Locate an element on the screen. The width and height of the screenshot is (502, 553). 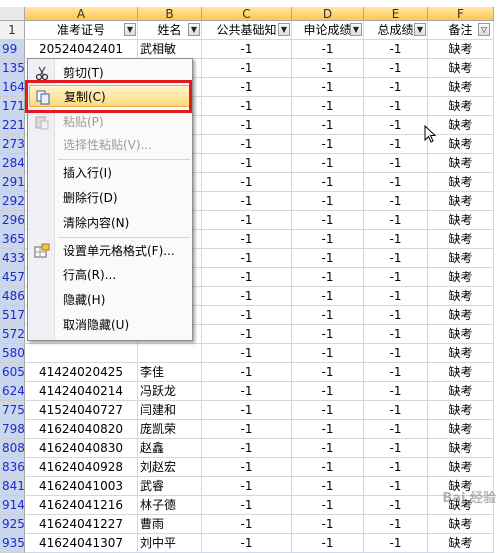
menu-item-delete-row: 删除行(D) is located at coordinates (110, 198).